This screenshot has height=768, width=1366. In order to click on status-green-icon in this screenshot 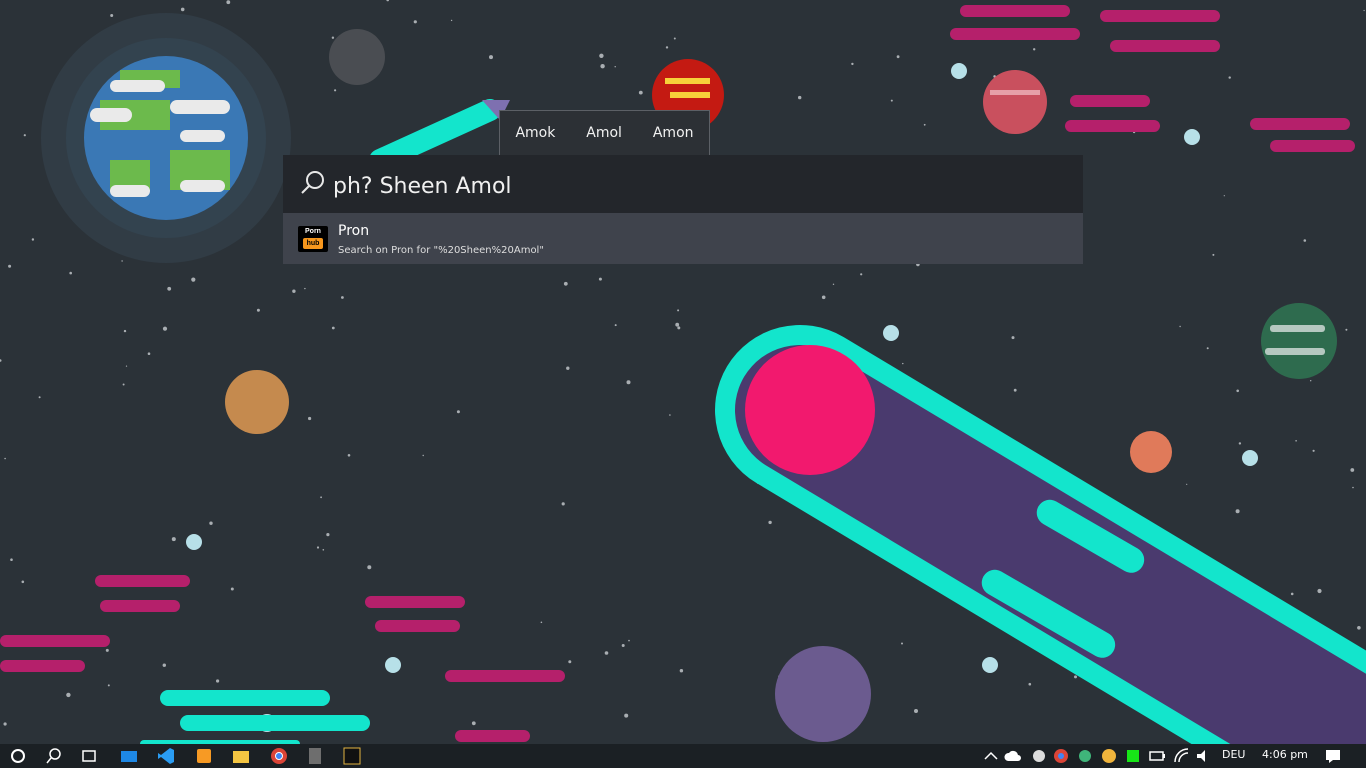, I will do `click(1133, 756)`.